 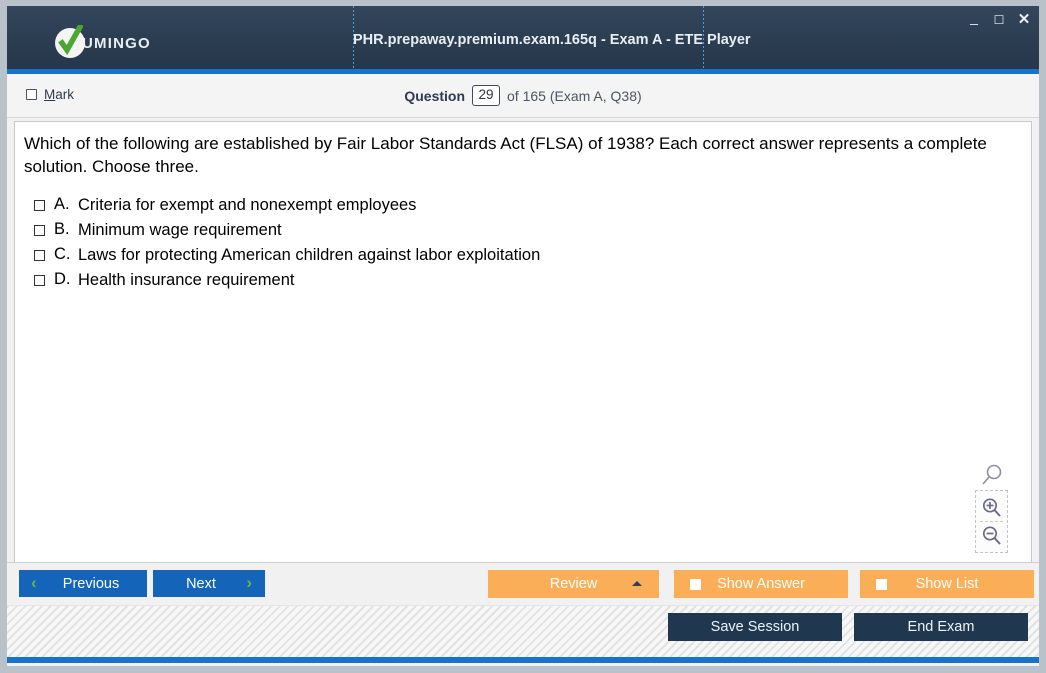 What do you see at coordinates (637, 583) in the screenshot?
I see `chevron-up-icon` at bounding box center [637, 583].